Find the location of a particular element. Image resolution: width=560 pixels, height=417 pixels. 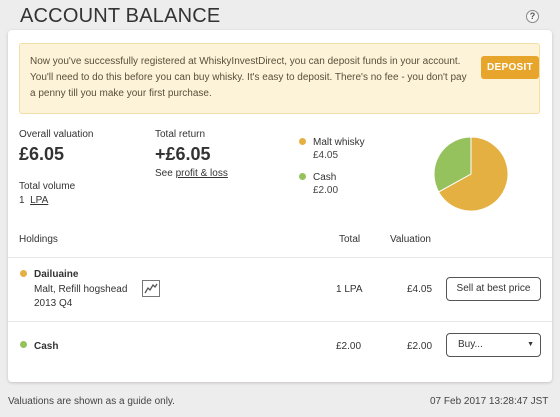

volume-line: 1 LPA is located at coordinates (33, 200).